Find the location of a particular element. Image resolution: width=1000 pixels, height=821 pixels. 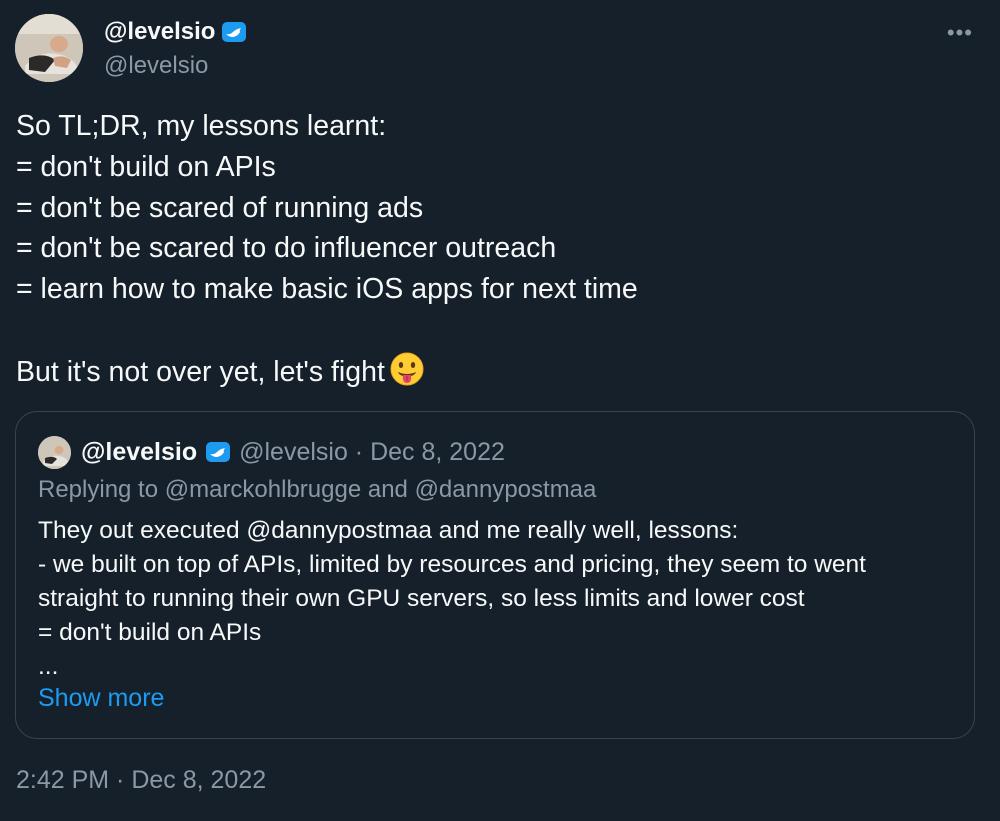

display-name-row: @levelsio is located at coordinates (175, 32).